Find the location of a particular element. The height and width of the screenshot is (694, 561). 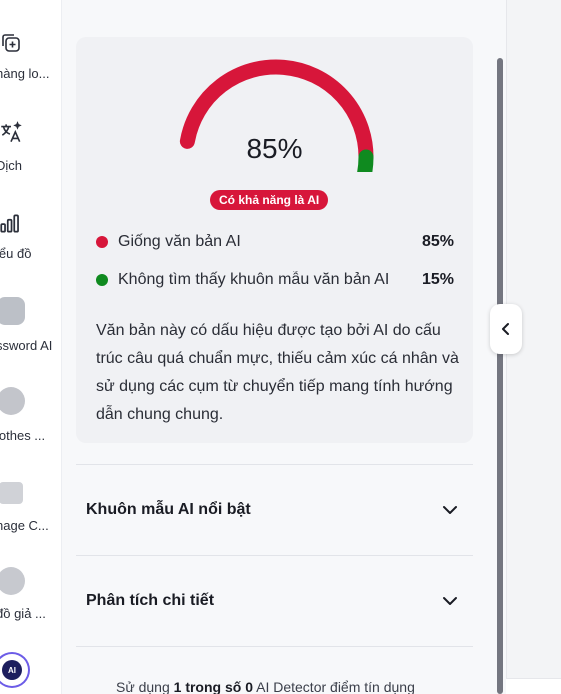

stat-value: 15% is located at coordinates (437, 279).